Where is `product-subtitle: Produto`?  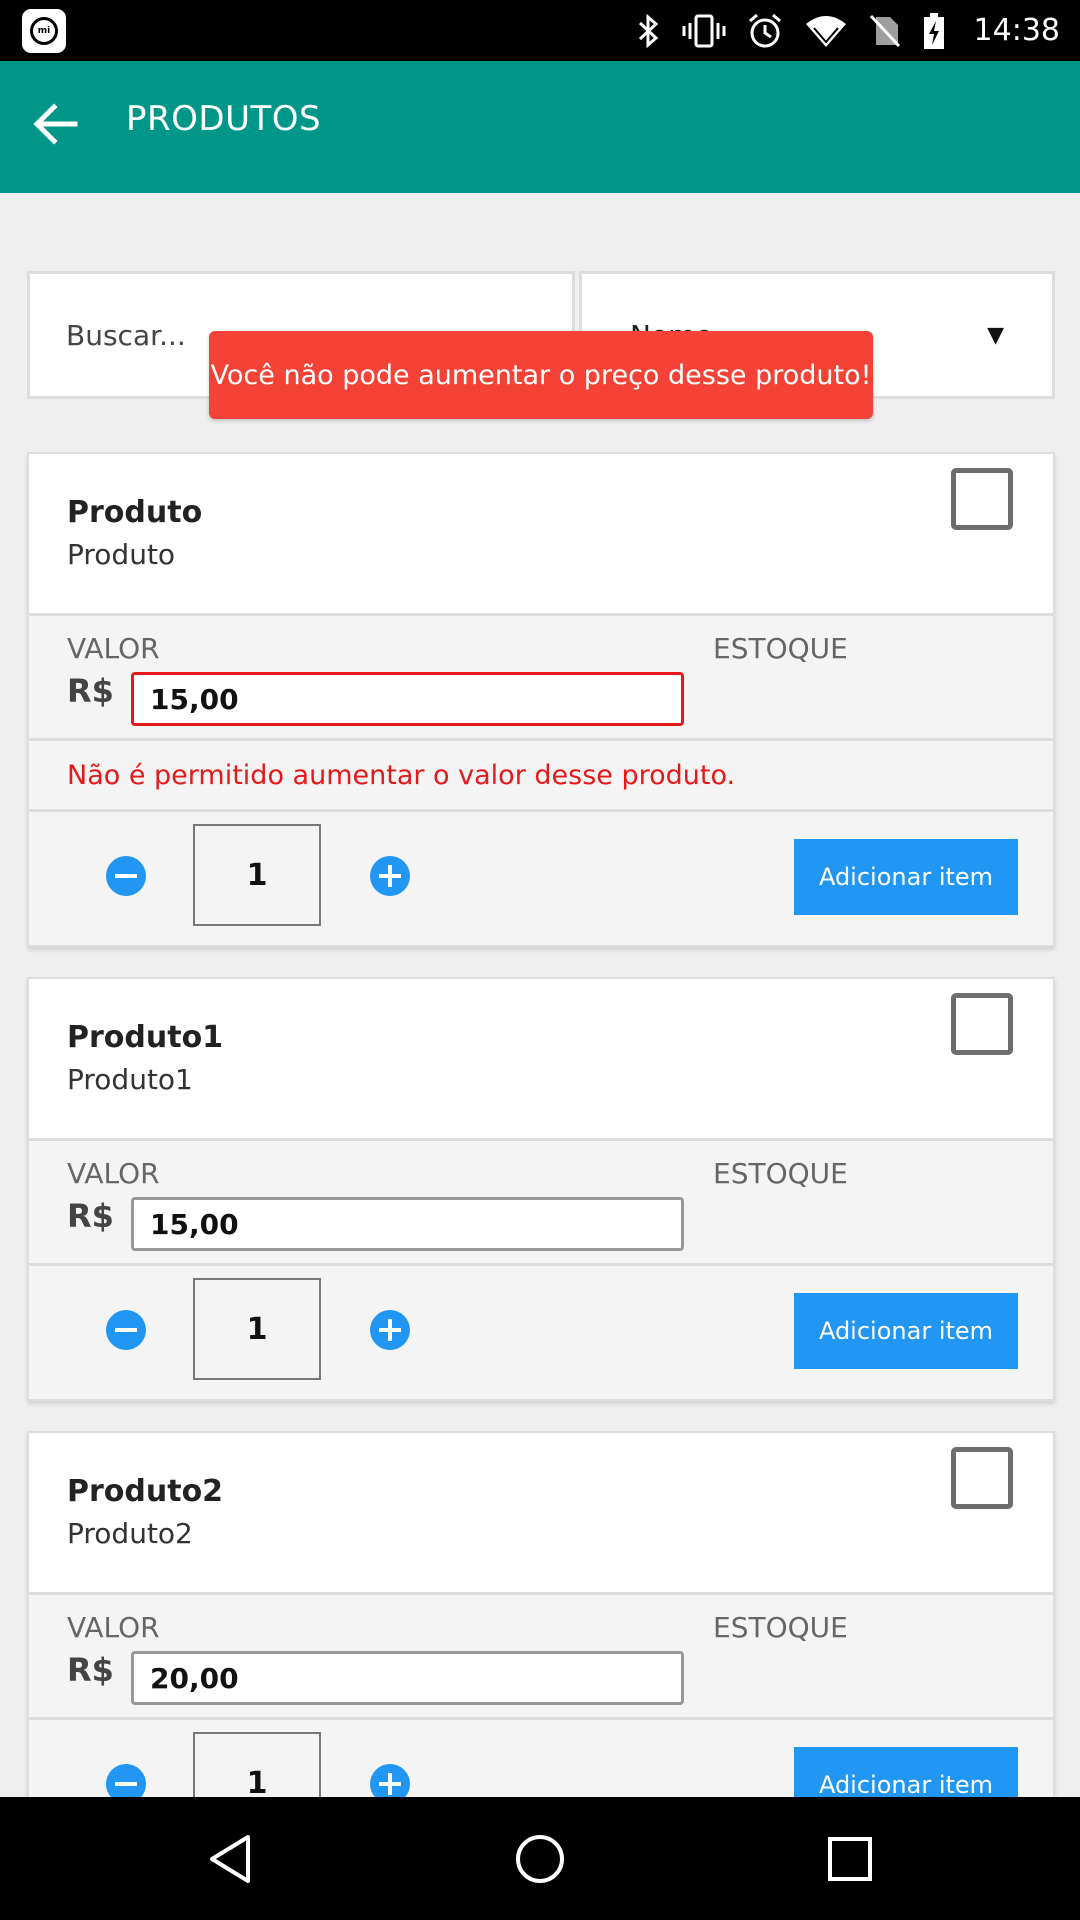
product-subtitle: Produto is located at coordinates (121, 554).